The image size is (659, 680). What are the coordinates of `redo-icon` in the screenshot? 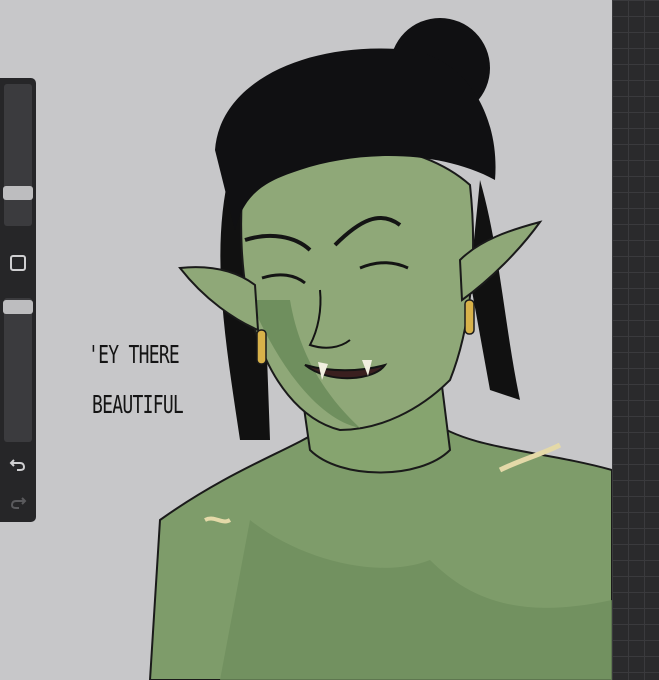 It's located at (18, 503).